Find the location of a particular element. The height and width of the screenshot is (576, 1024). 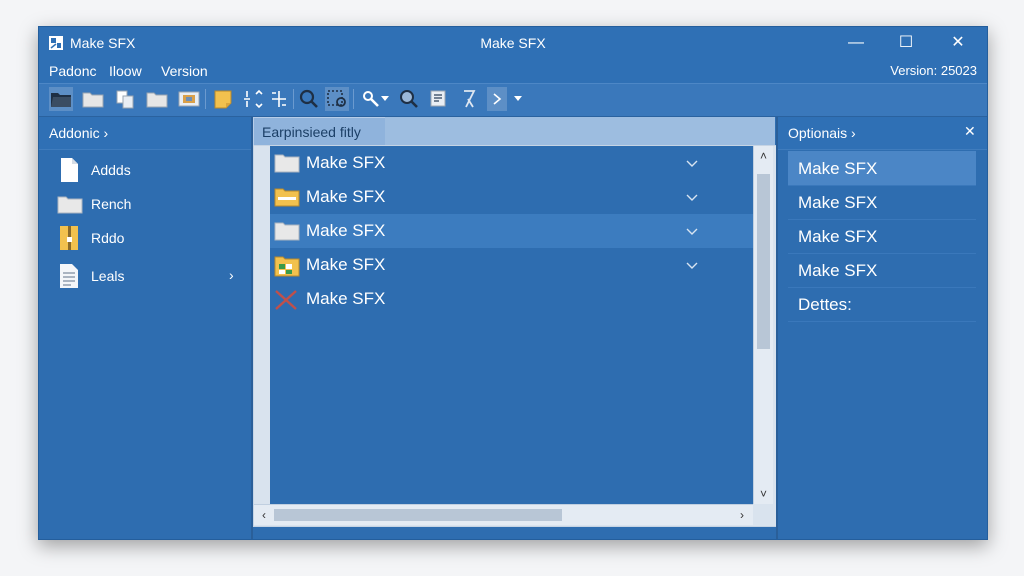

left-item-leals: Leals › is located at coordinates (145, 276).